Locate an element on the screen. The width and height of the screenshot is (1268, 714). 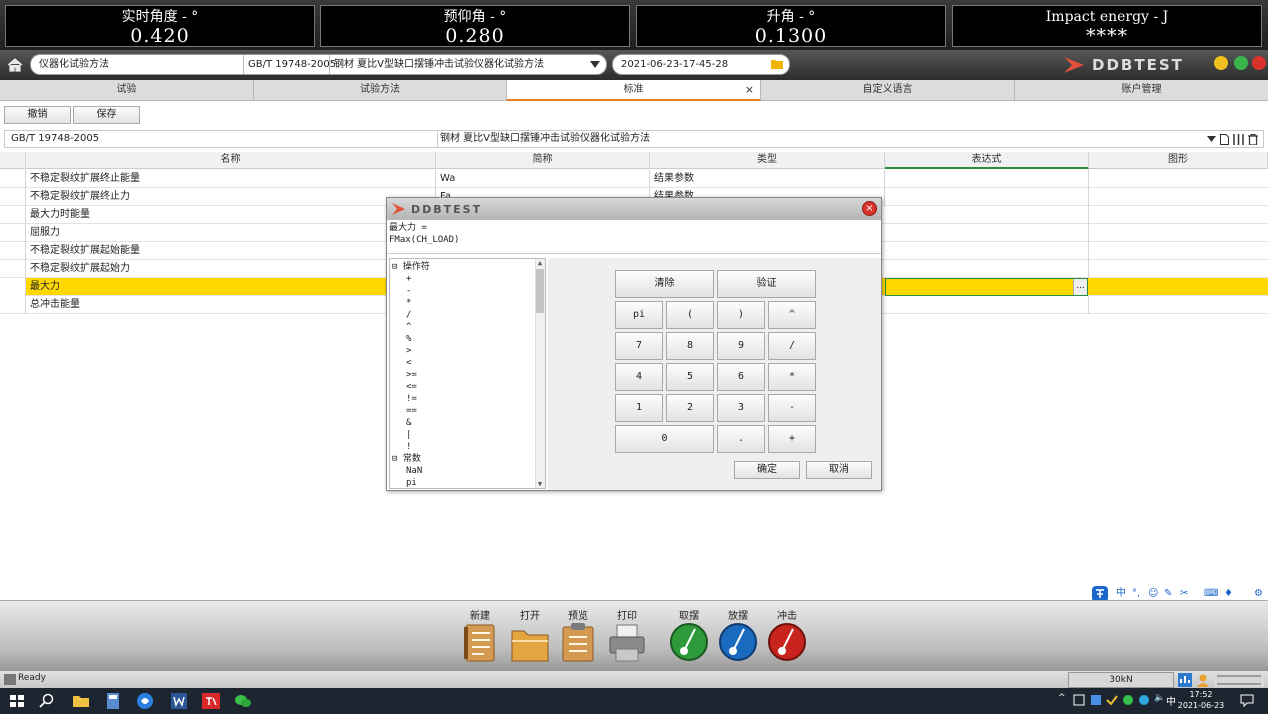
wechat-icon is located at coordinates (243, 701).